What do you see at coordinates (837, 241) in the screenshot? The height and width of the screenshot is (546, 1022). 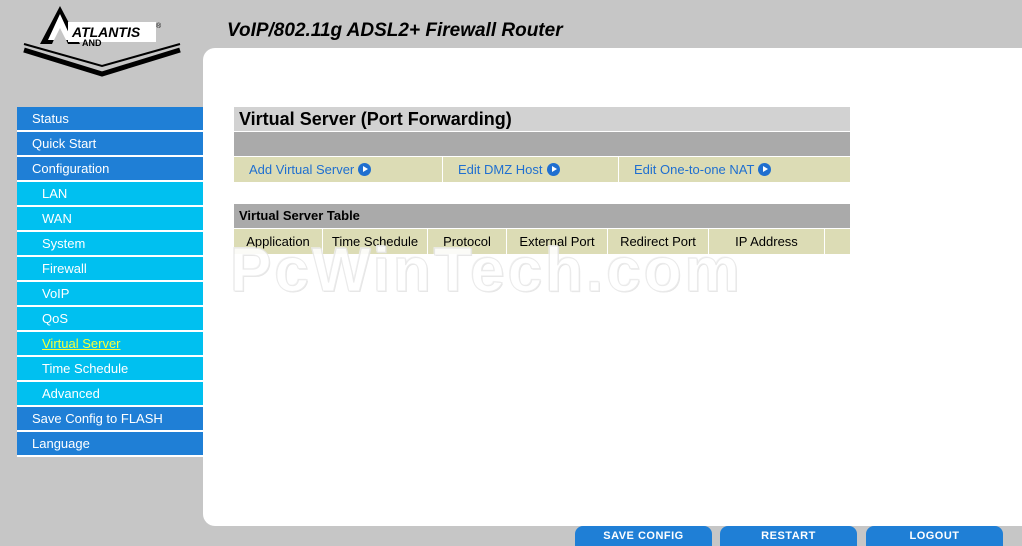 I see `column-action` at bounding box center [837, 241].